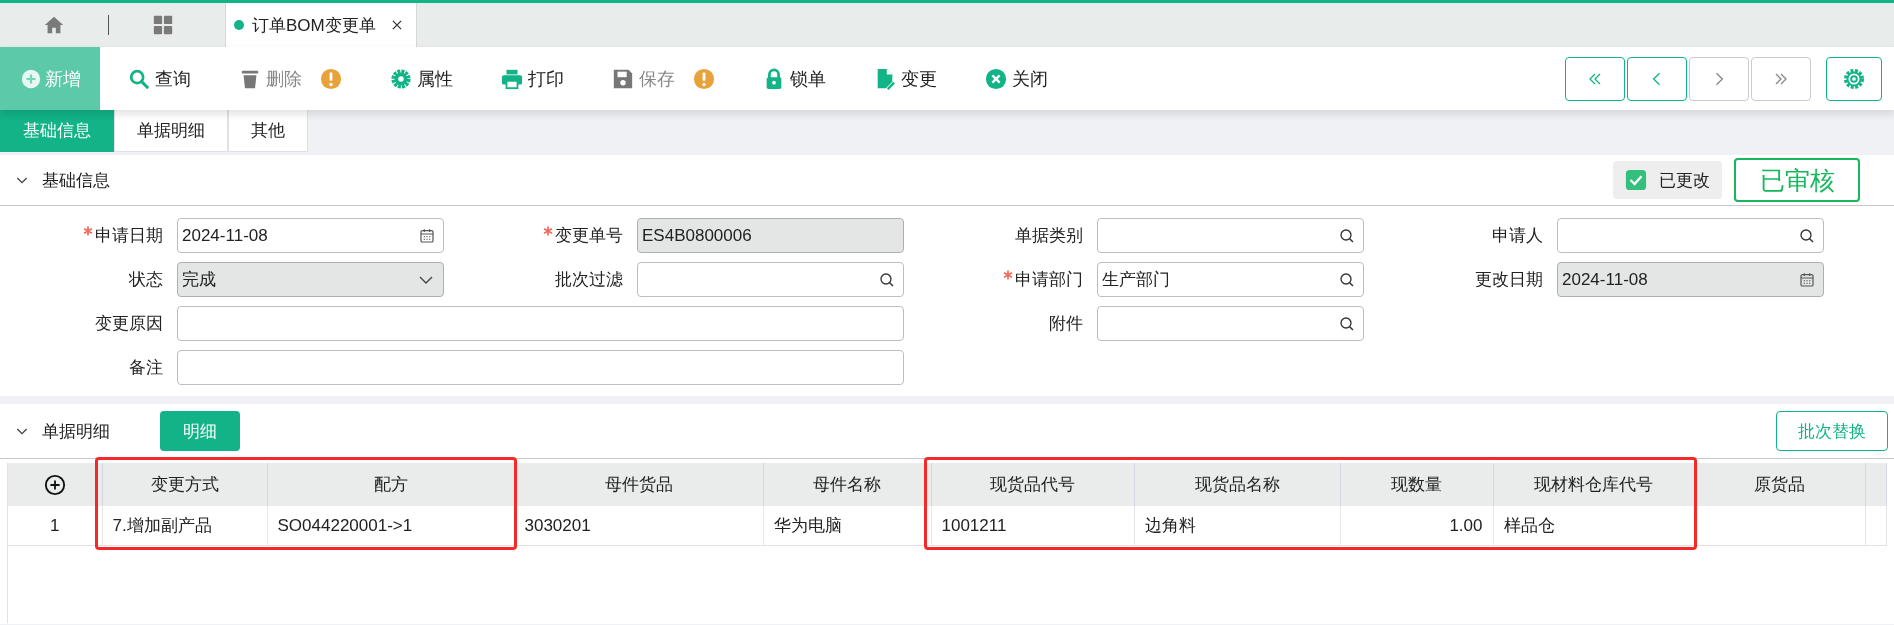 Image resolution: width=1894 pixels, height=625 pixels. Describe the element at coordinates (321, 25) in the screenshot. I see `document-tab: 订单BOM变更单` at that location.